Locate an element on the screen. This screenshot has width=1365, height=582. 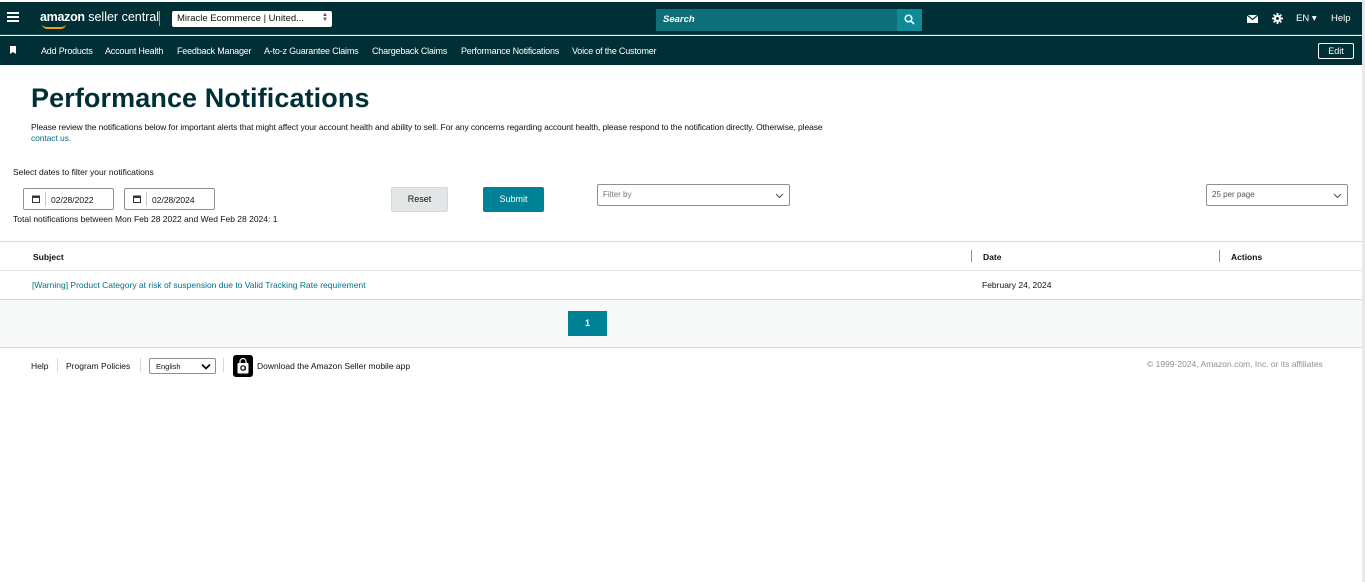
shopping-bag-icon is located at coordinates (243, 366).